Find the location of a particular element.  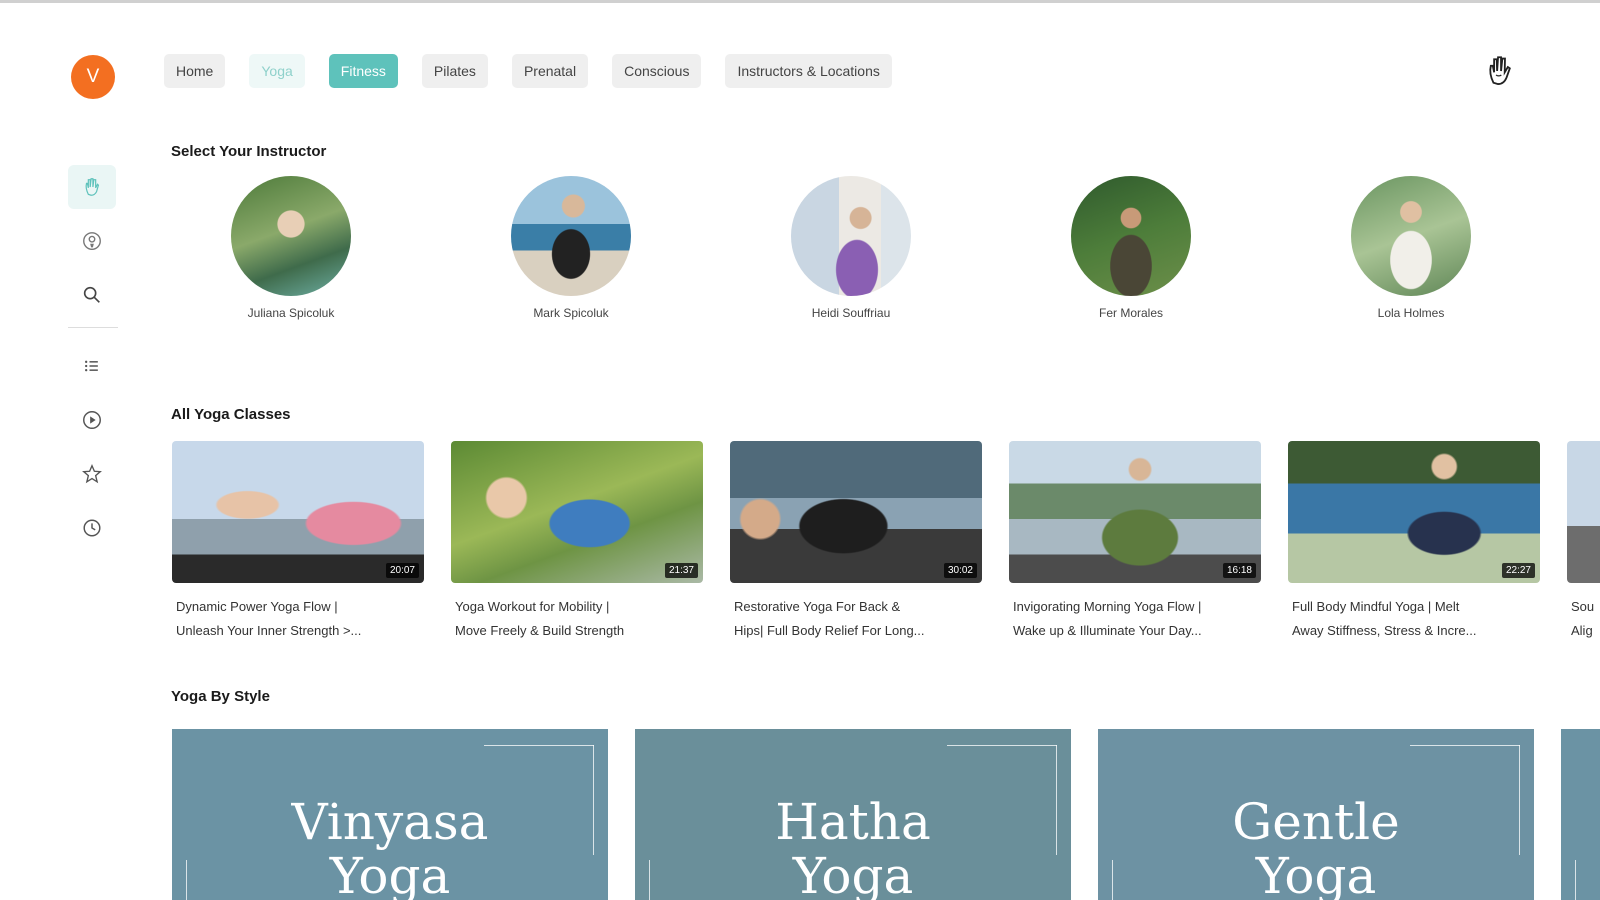

sidebar-favorites-button is located at coordinates (92, 474).